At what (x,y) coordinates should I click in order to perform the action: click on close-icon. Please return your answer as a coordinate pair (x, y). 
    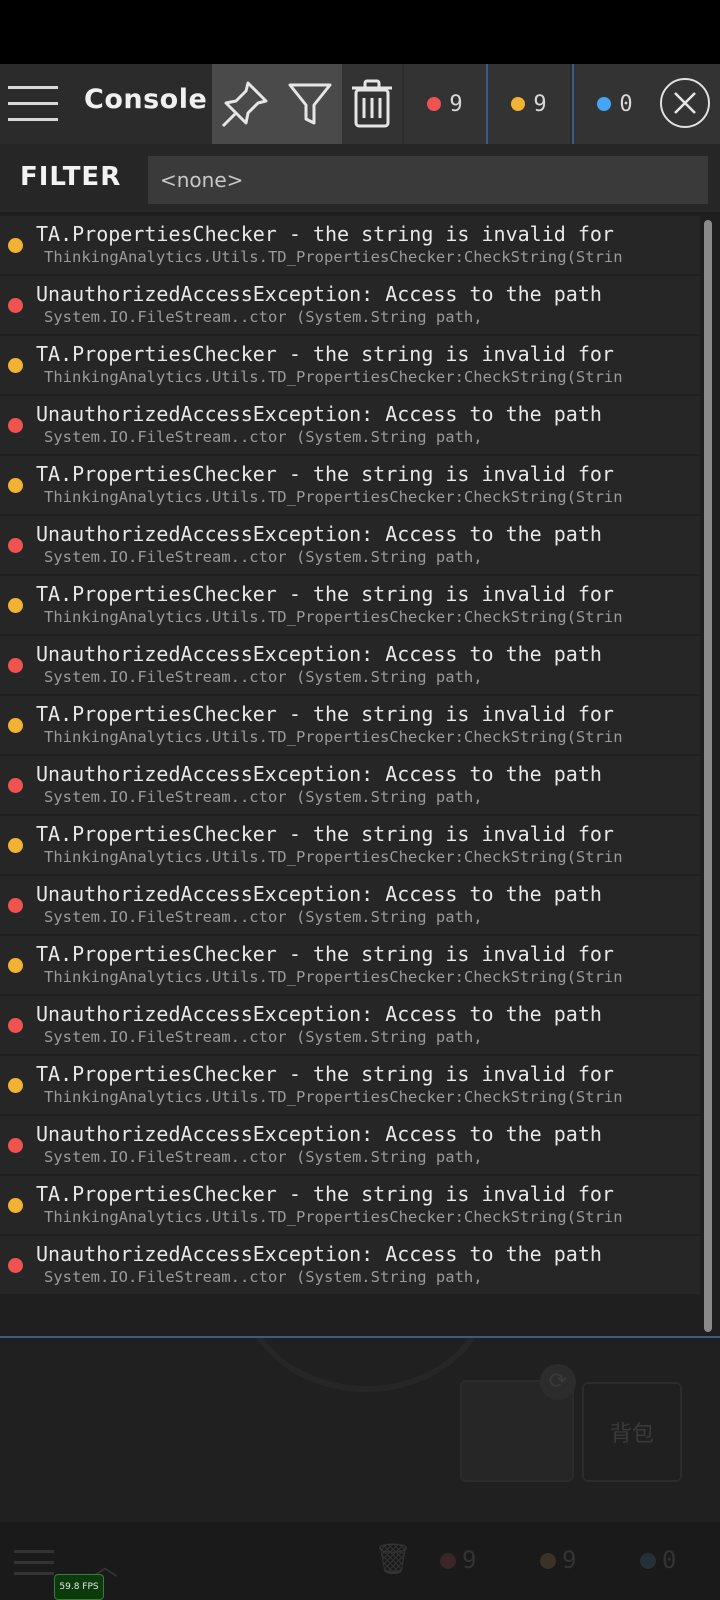
    Looking at the image, I should click on (685, 103).